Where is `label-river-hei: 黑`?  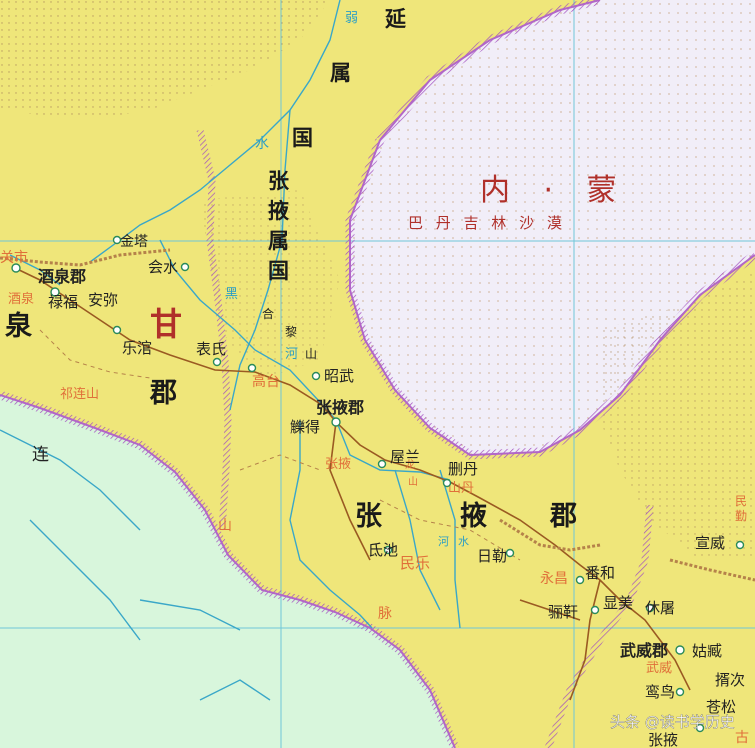 label-river-hei: 黑 is located at coordinates (231, 294).